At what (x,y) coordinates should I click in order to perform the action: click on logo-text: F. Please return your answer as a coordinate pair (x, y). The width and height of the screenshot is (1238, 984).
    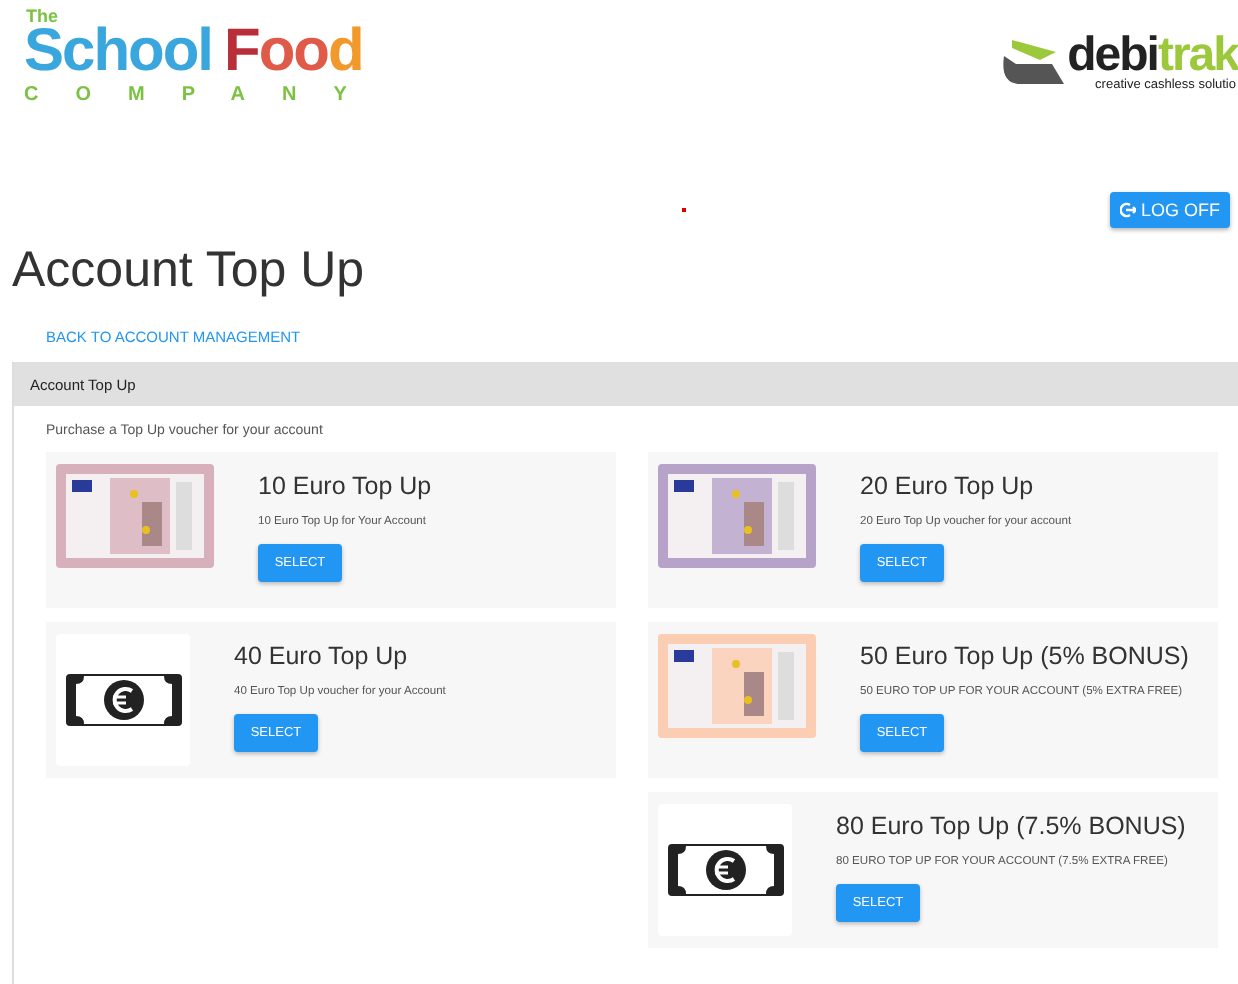
    Looking at the image, I should click on (241, 52).